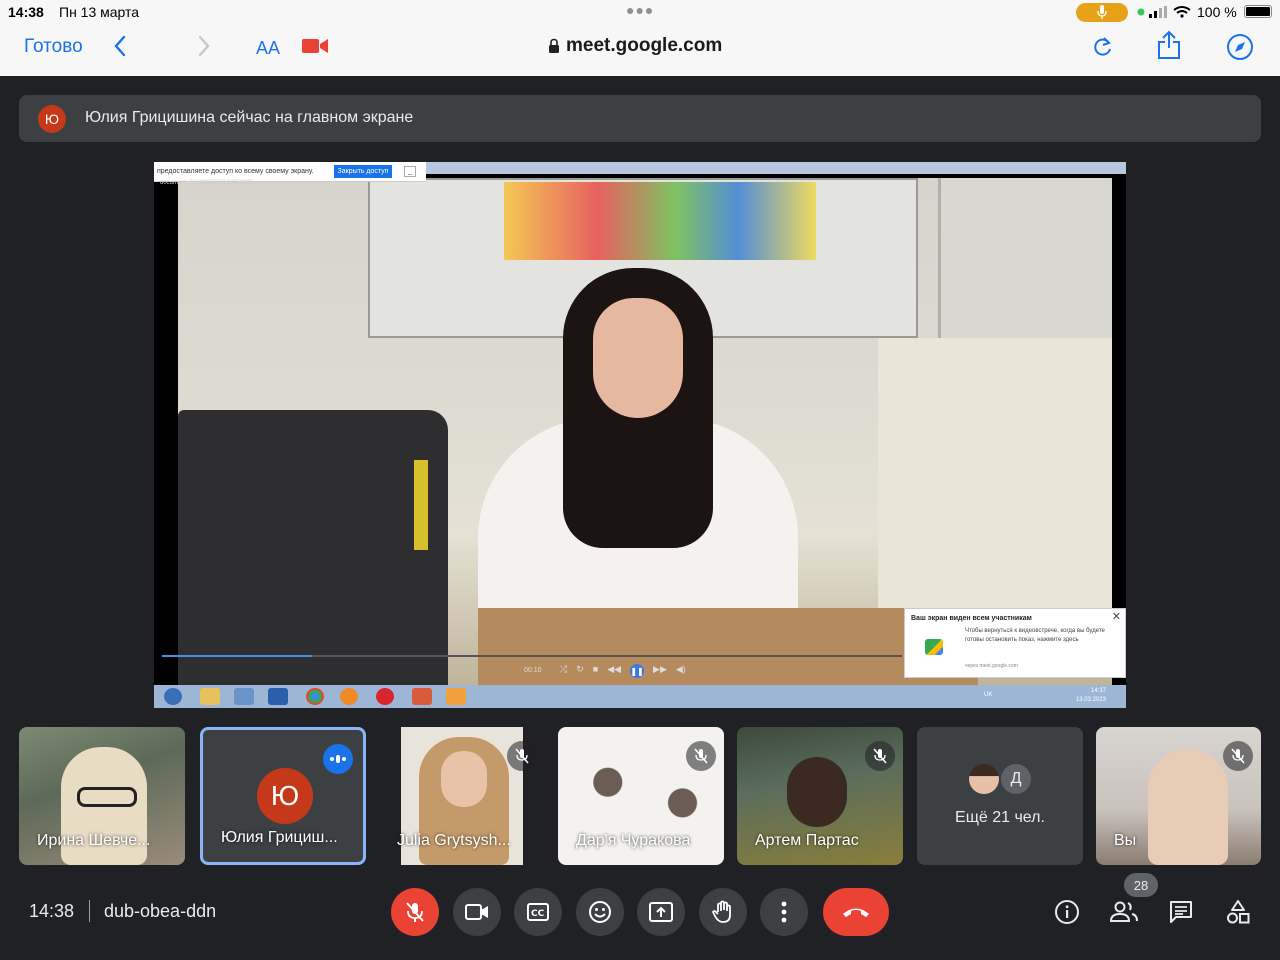 This screenshot has height=960, width=1280. Describe the element at coordinates (1169, 47) in the screenshot. I see `share-icon` at that location.